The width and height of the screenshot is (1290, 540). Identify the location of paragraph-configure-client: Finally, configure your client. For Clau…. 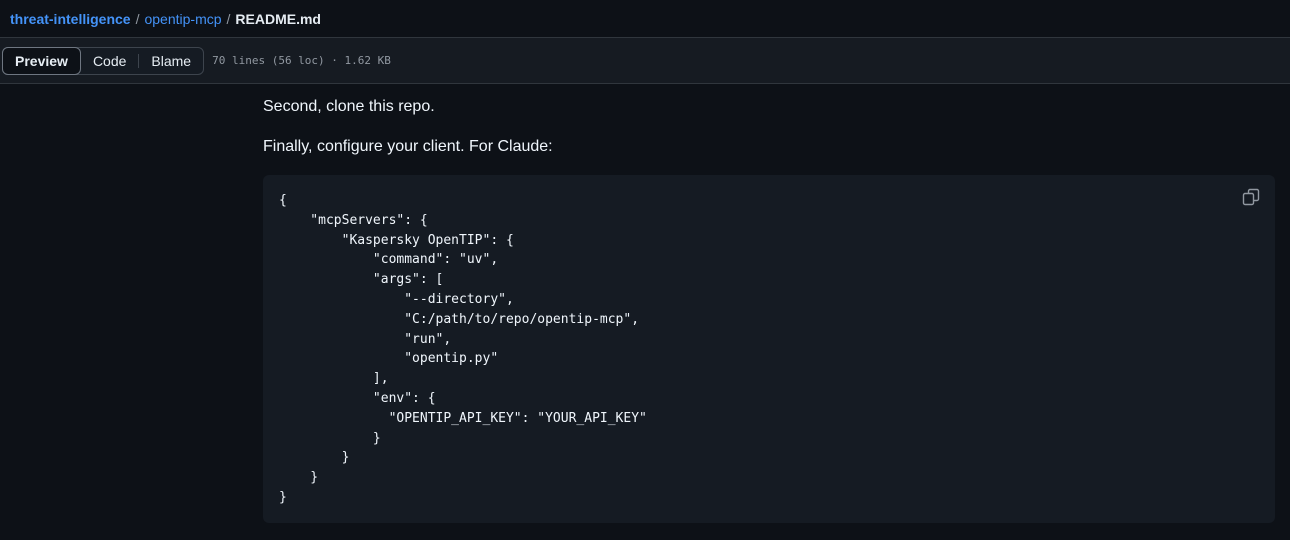
(408, 146).